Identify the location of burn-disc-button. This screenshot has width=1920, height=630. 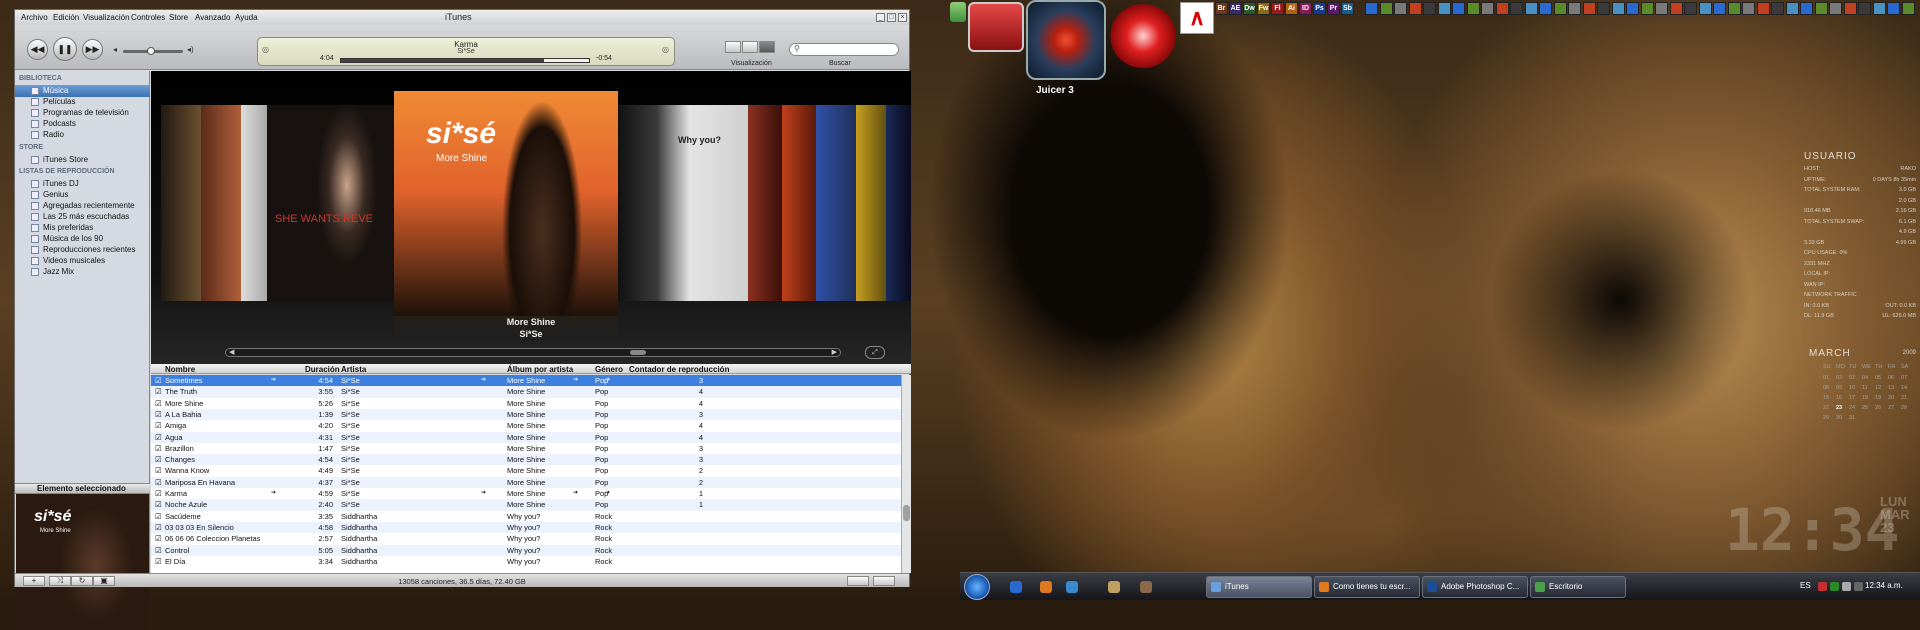
(858, 581).